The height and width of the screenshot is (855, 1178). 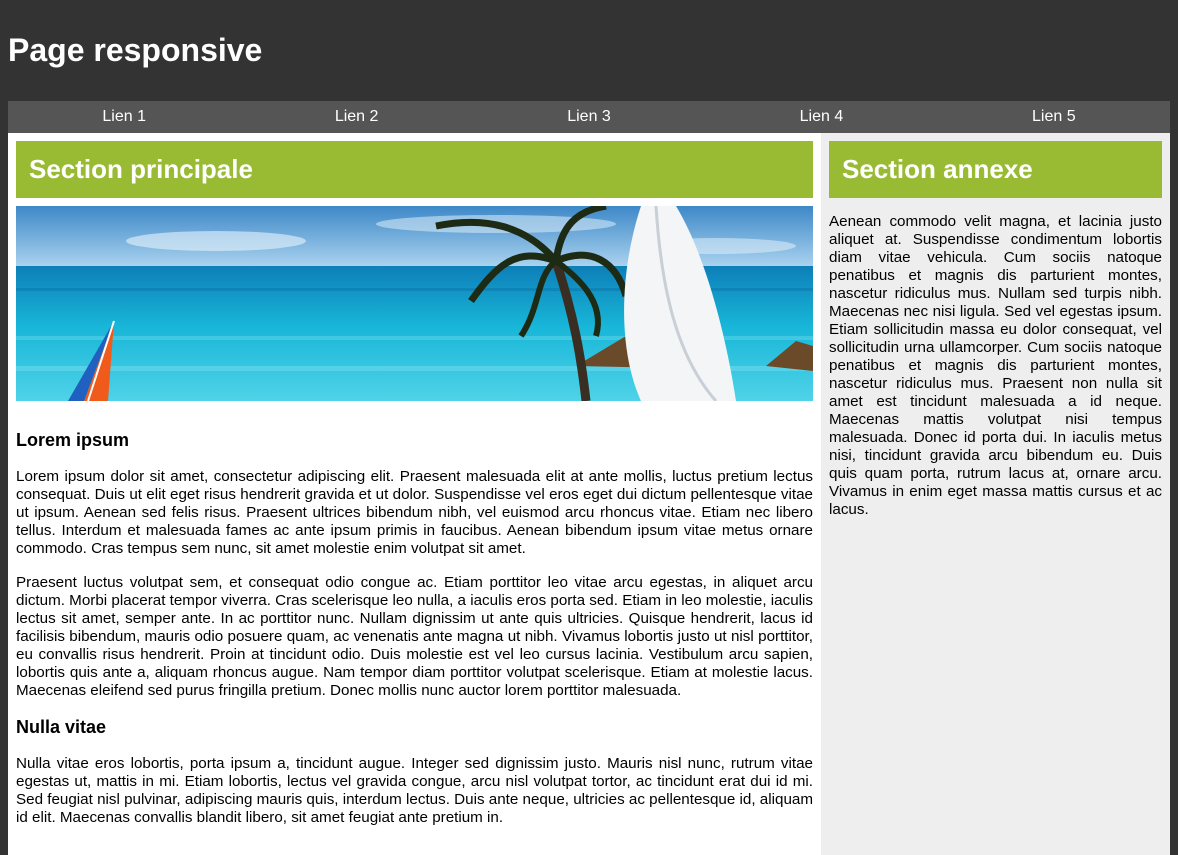 I want to click on nav-link-1: Lien 1, so click(x=124, y=117).